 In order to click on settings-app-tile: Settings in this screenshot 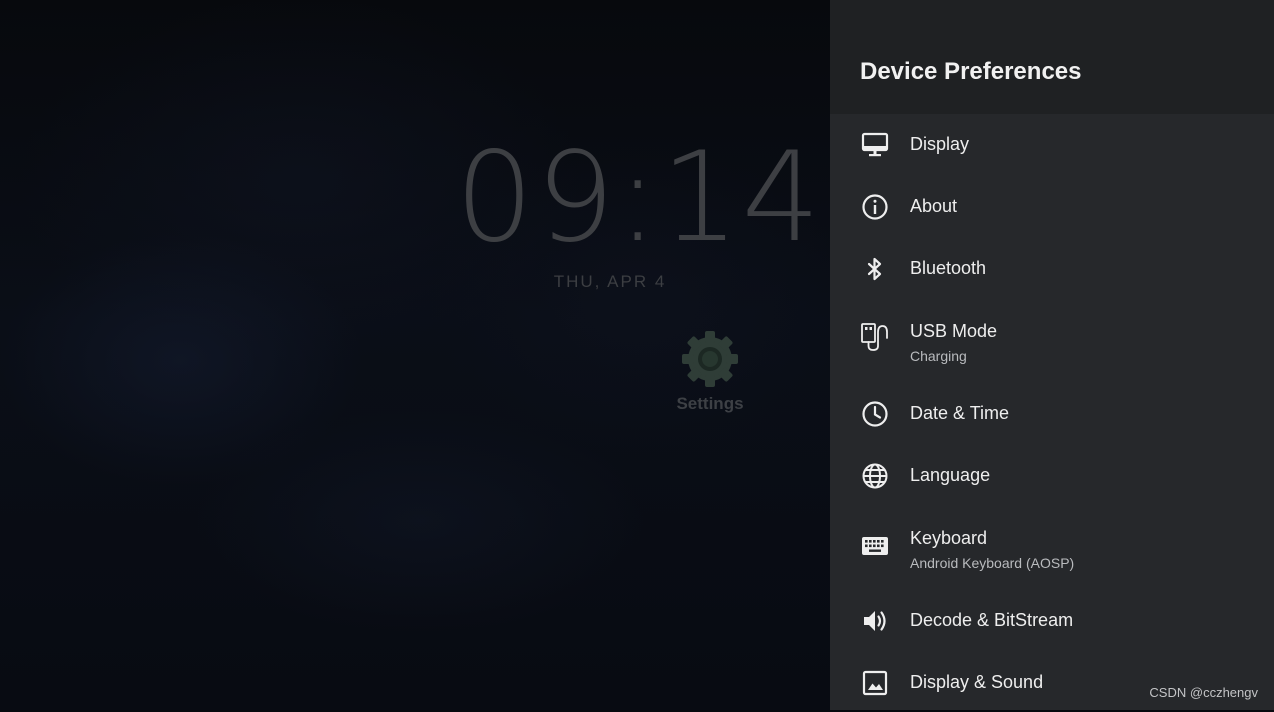, I will do `click(710, 370)`.